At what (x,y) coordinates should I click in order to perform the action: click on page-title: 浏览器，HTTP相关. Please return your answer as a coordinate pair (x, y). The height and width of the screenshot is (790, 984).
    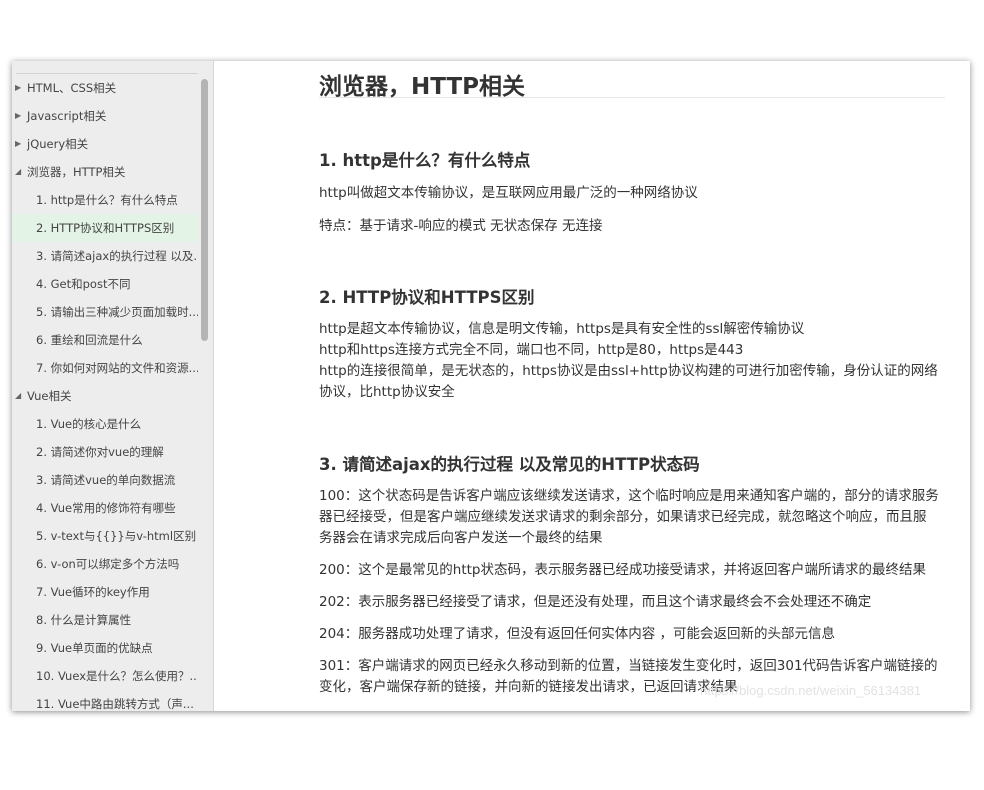
    Looking at the image, I should click on (632, 80).